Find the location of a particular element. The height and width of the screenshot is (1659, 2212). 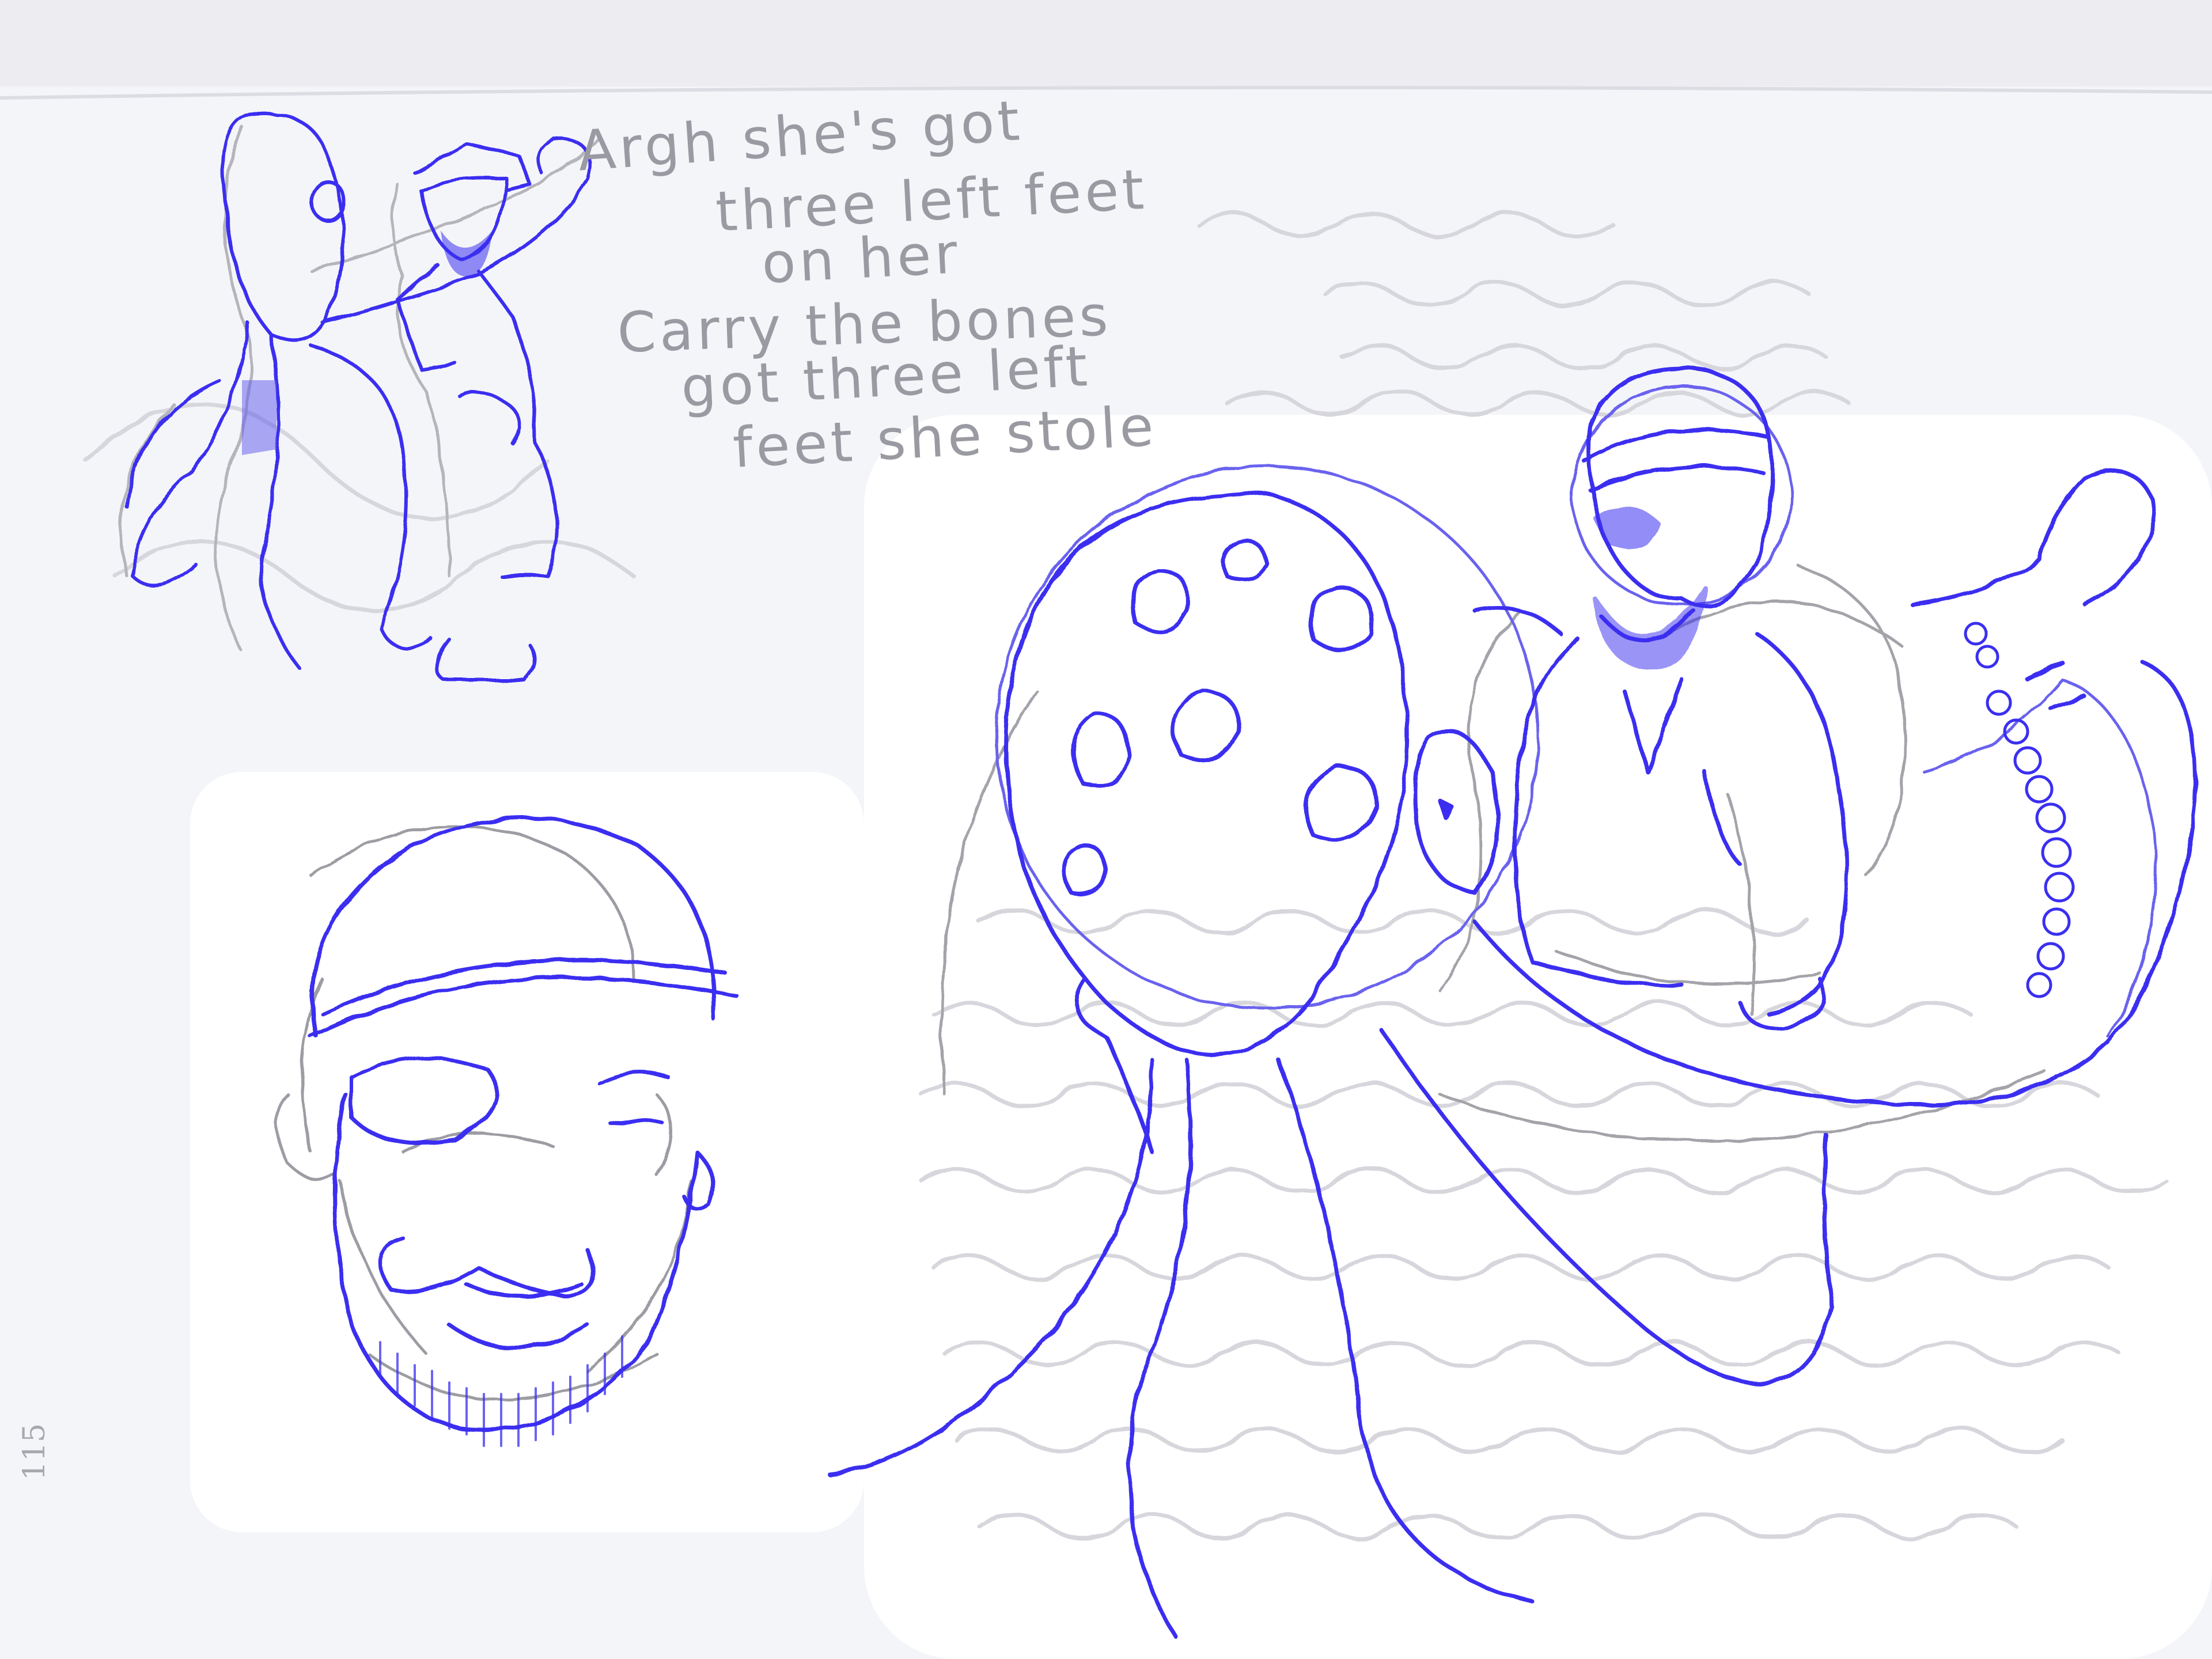

white-cutout-left is located at coordinates (527, 1152).